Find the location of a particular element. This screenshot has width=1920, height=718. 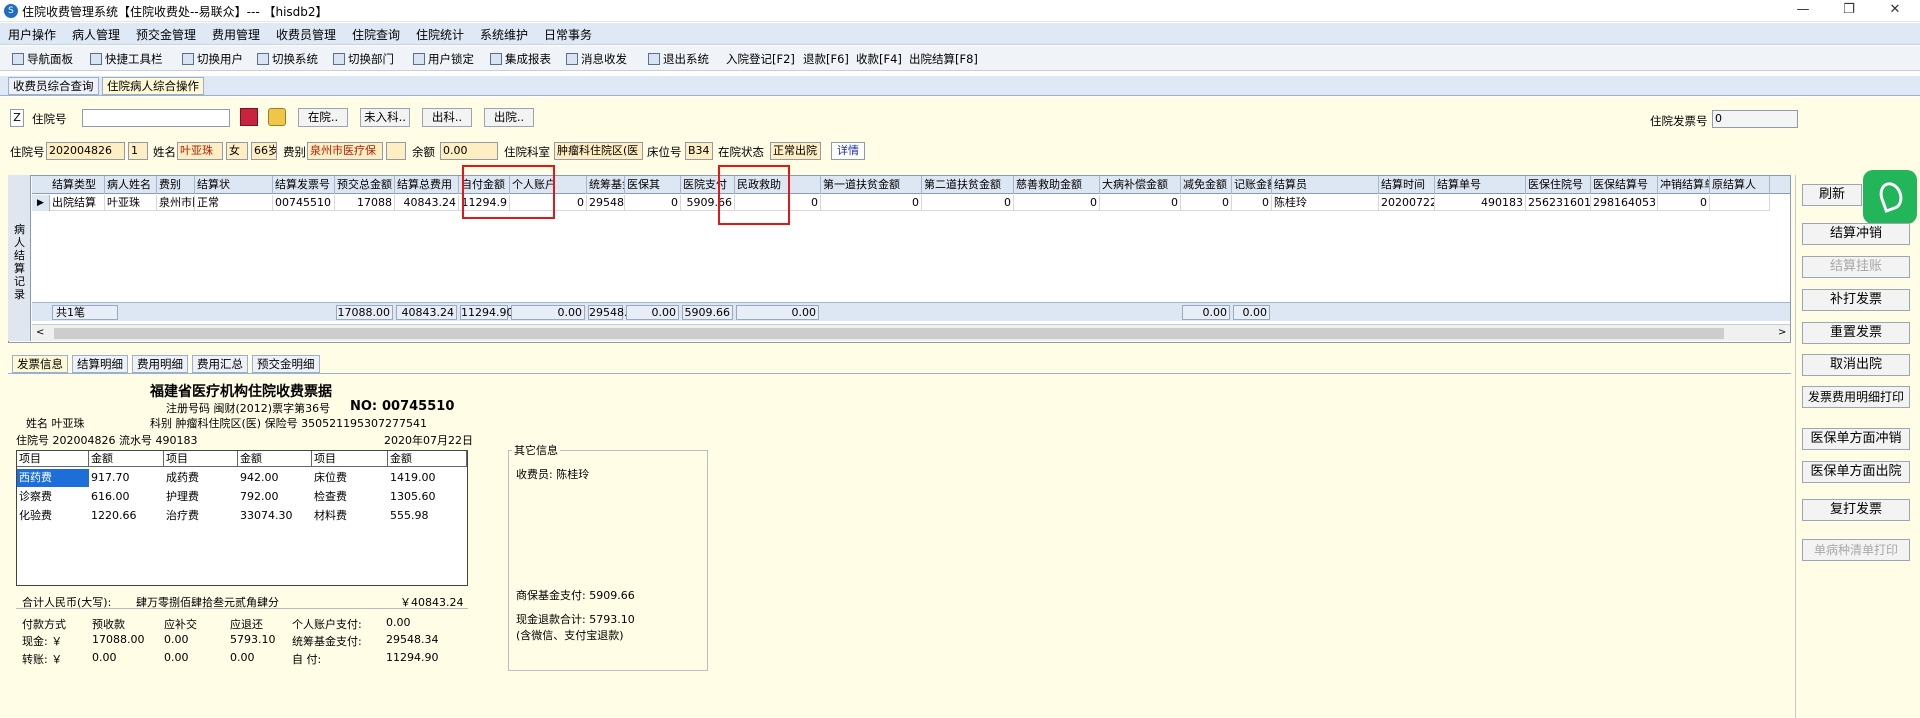

scroll-left-icon: < is located at coordinates (40, 332).